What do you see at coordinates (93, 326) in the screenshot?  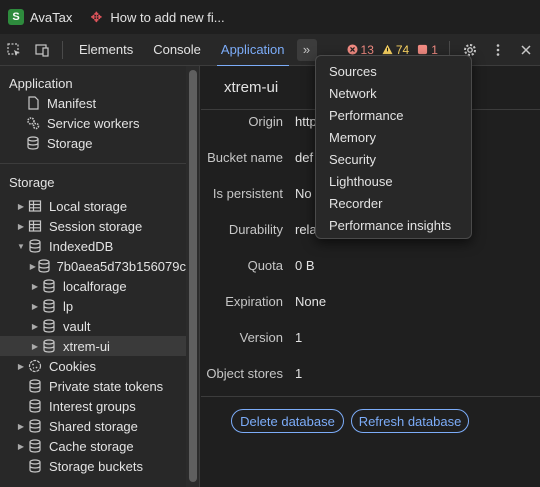 I see `sidebar-item-vault: ▶ vault` at bounding box center [93, 326].